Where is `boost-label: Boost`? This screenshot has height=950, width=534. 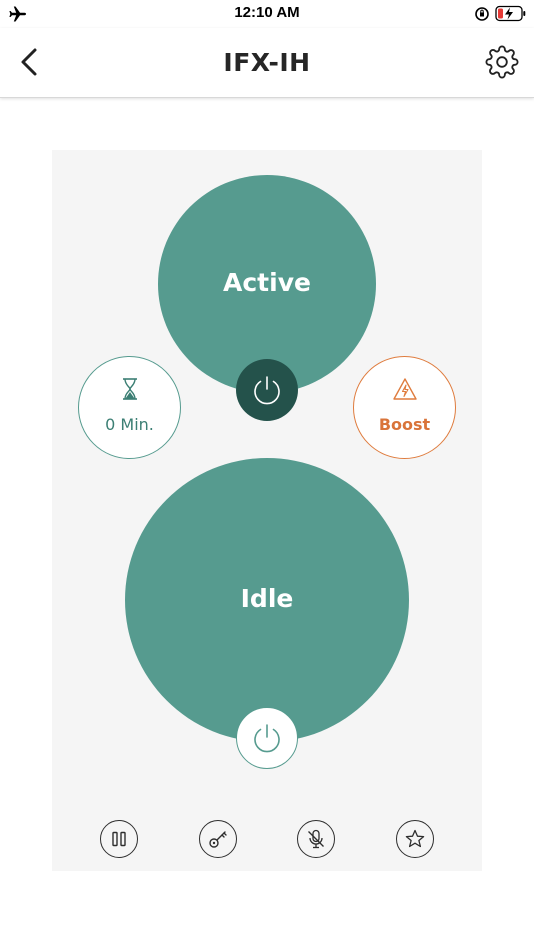
boost-label: Boost is located at coordinates (404, 424).